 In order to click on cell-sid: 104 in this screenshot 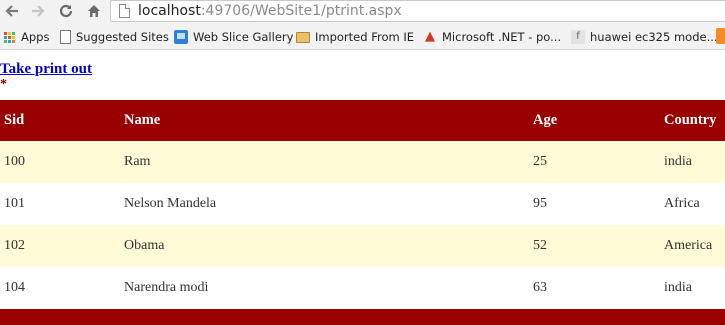, I will do `click(14, 287)`.